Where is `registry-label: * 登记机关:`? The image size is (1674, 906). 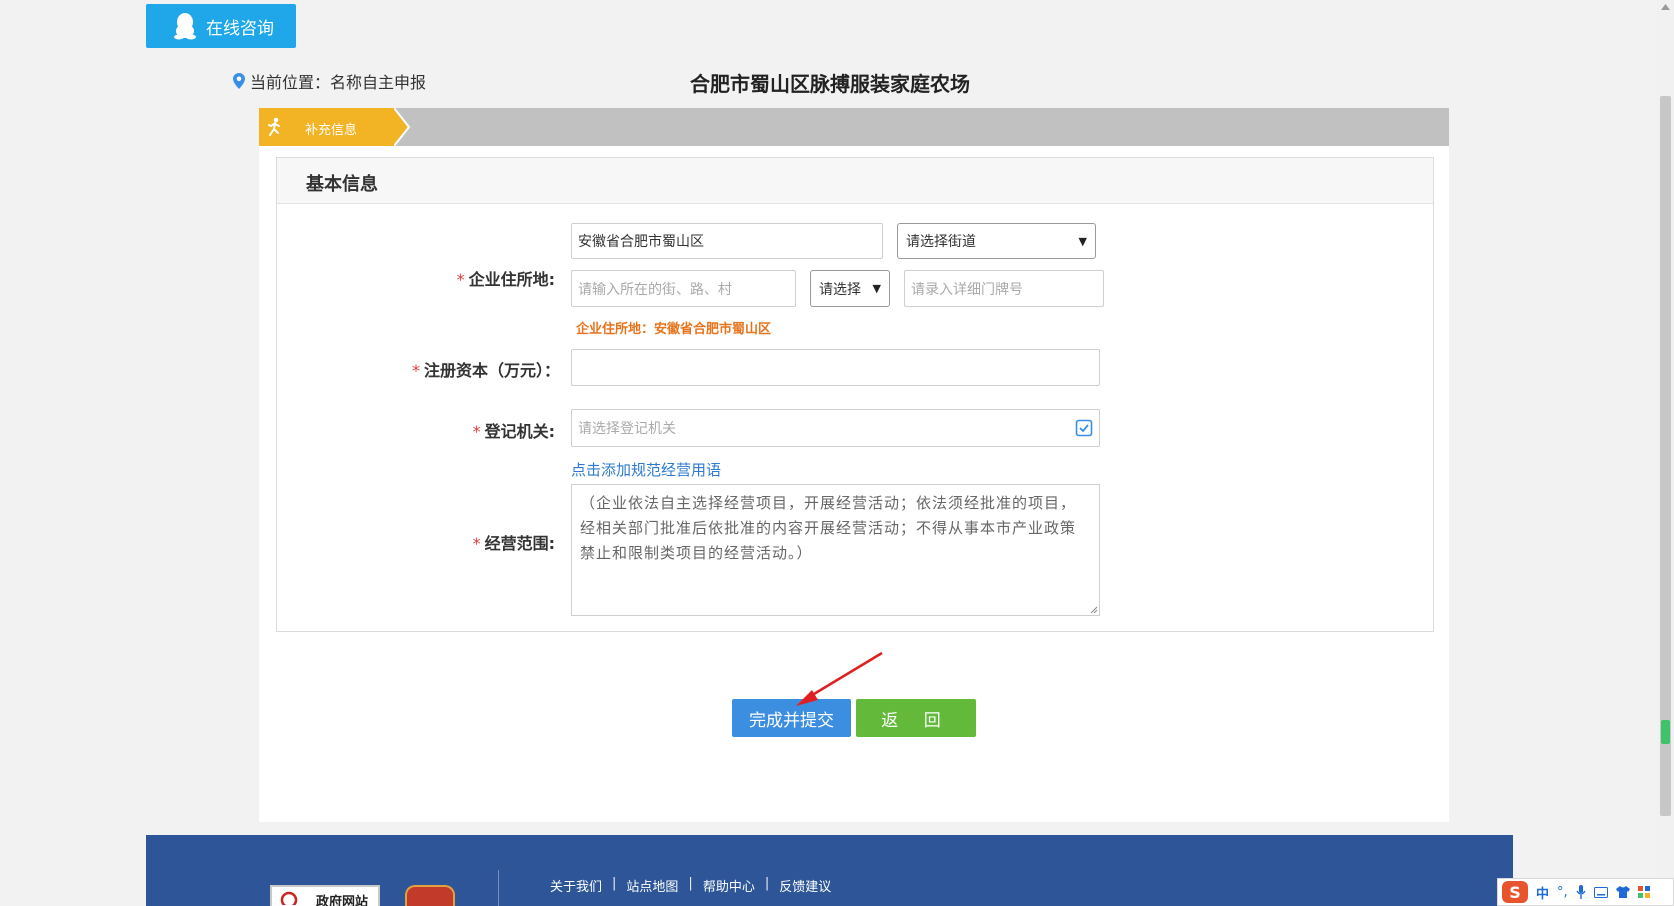
registry-label: * 登记机关: is located at coordinates (455, 430).